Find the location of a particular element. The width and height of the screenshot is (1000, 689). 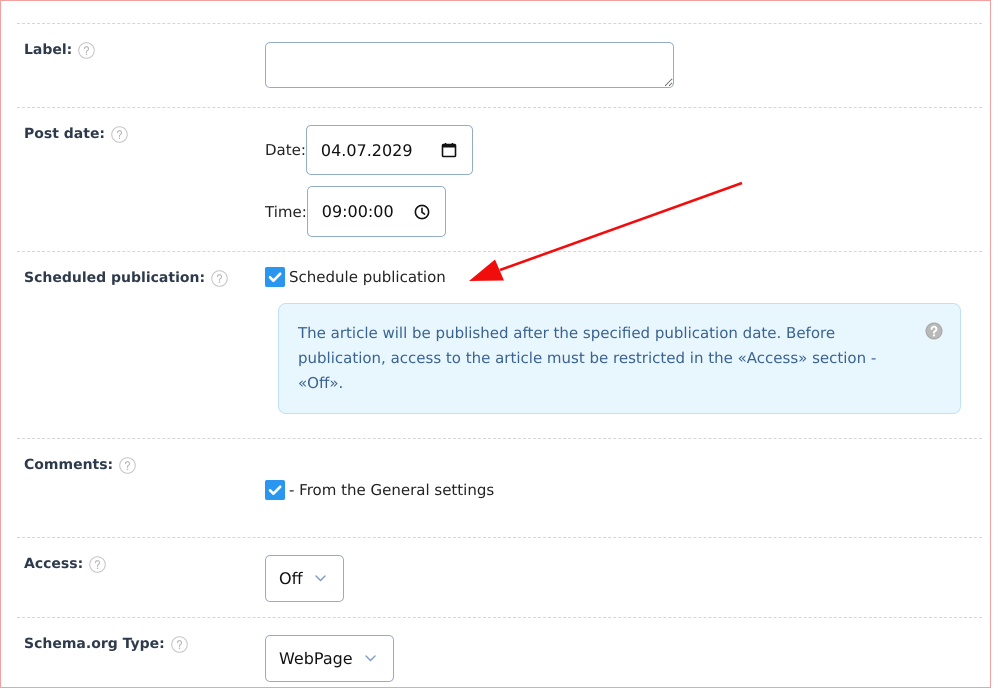

field-label: Access: is located at coordinates (54, 564).